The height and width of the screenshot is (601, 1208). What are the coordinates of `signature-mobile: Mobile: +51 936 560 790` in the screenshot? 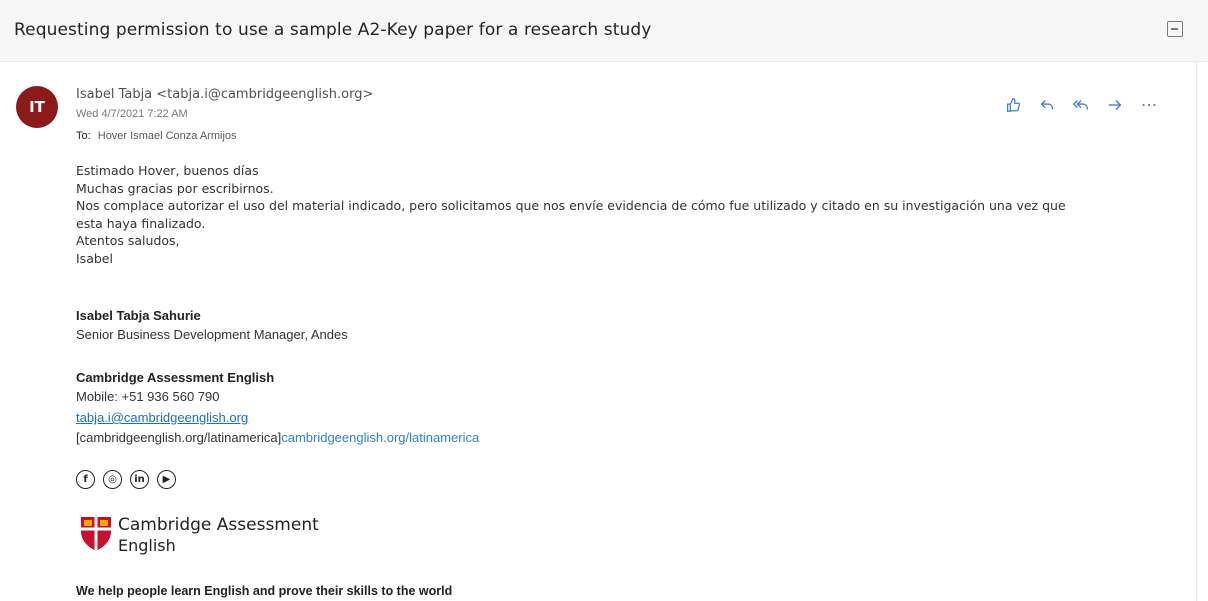 It's located at (148, 396).